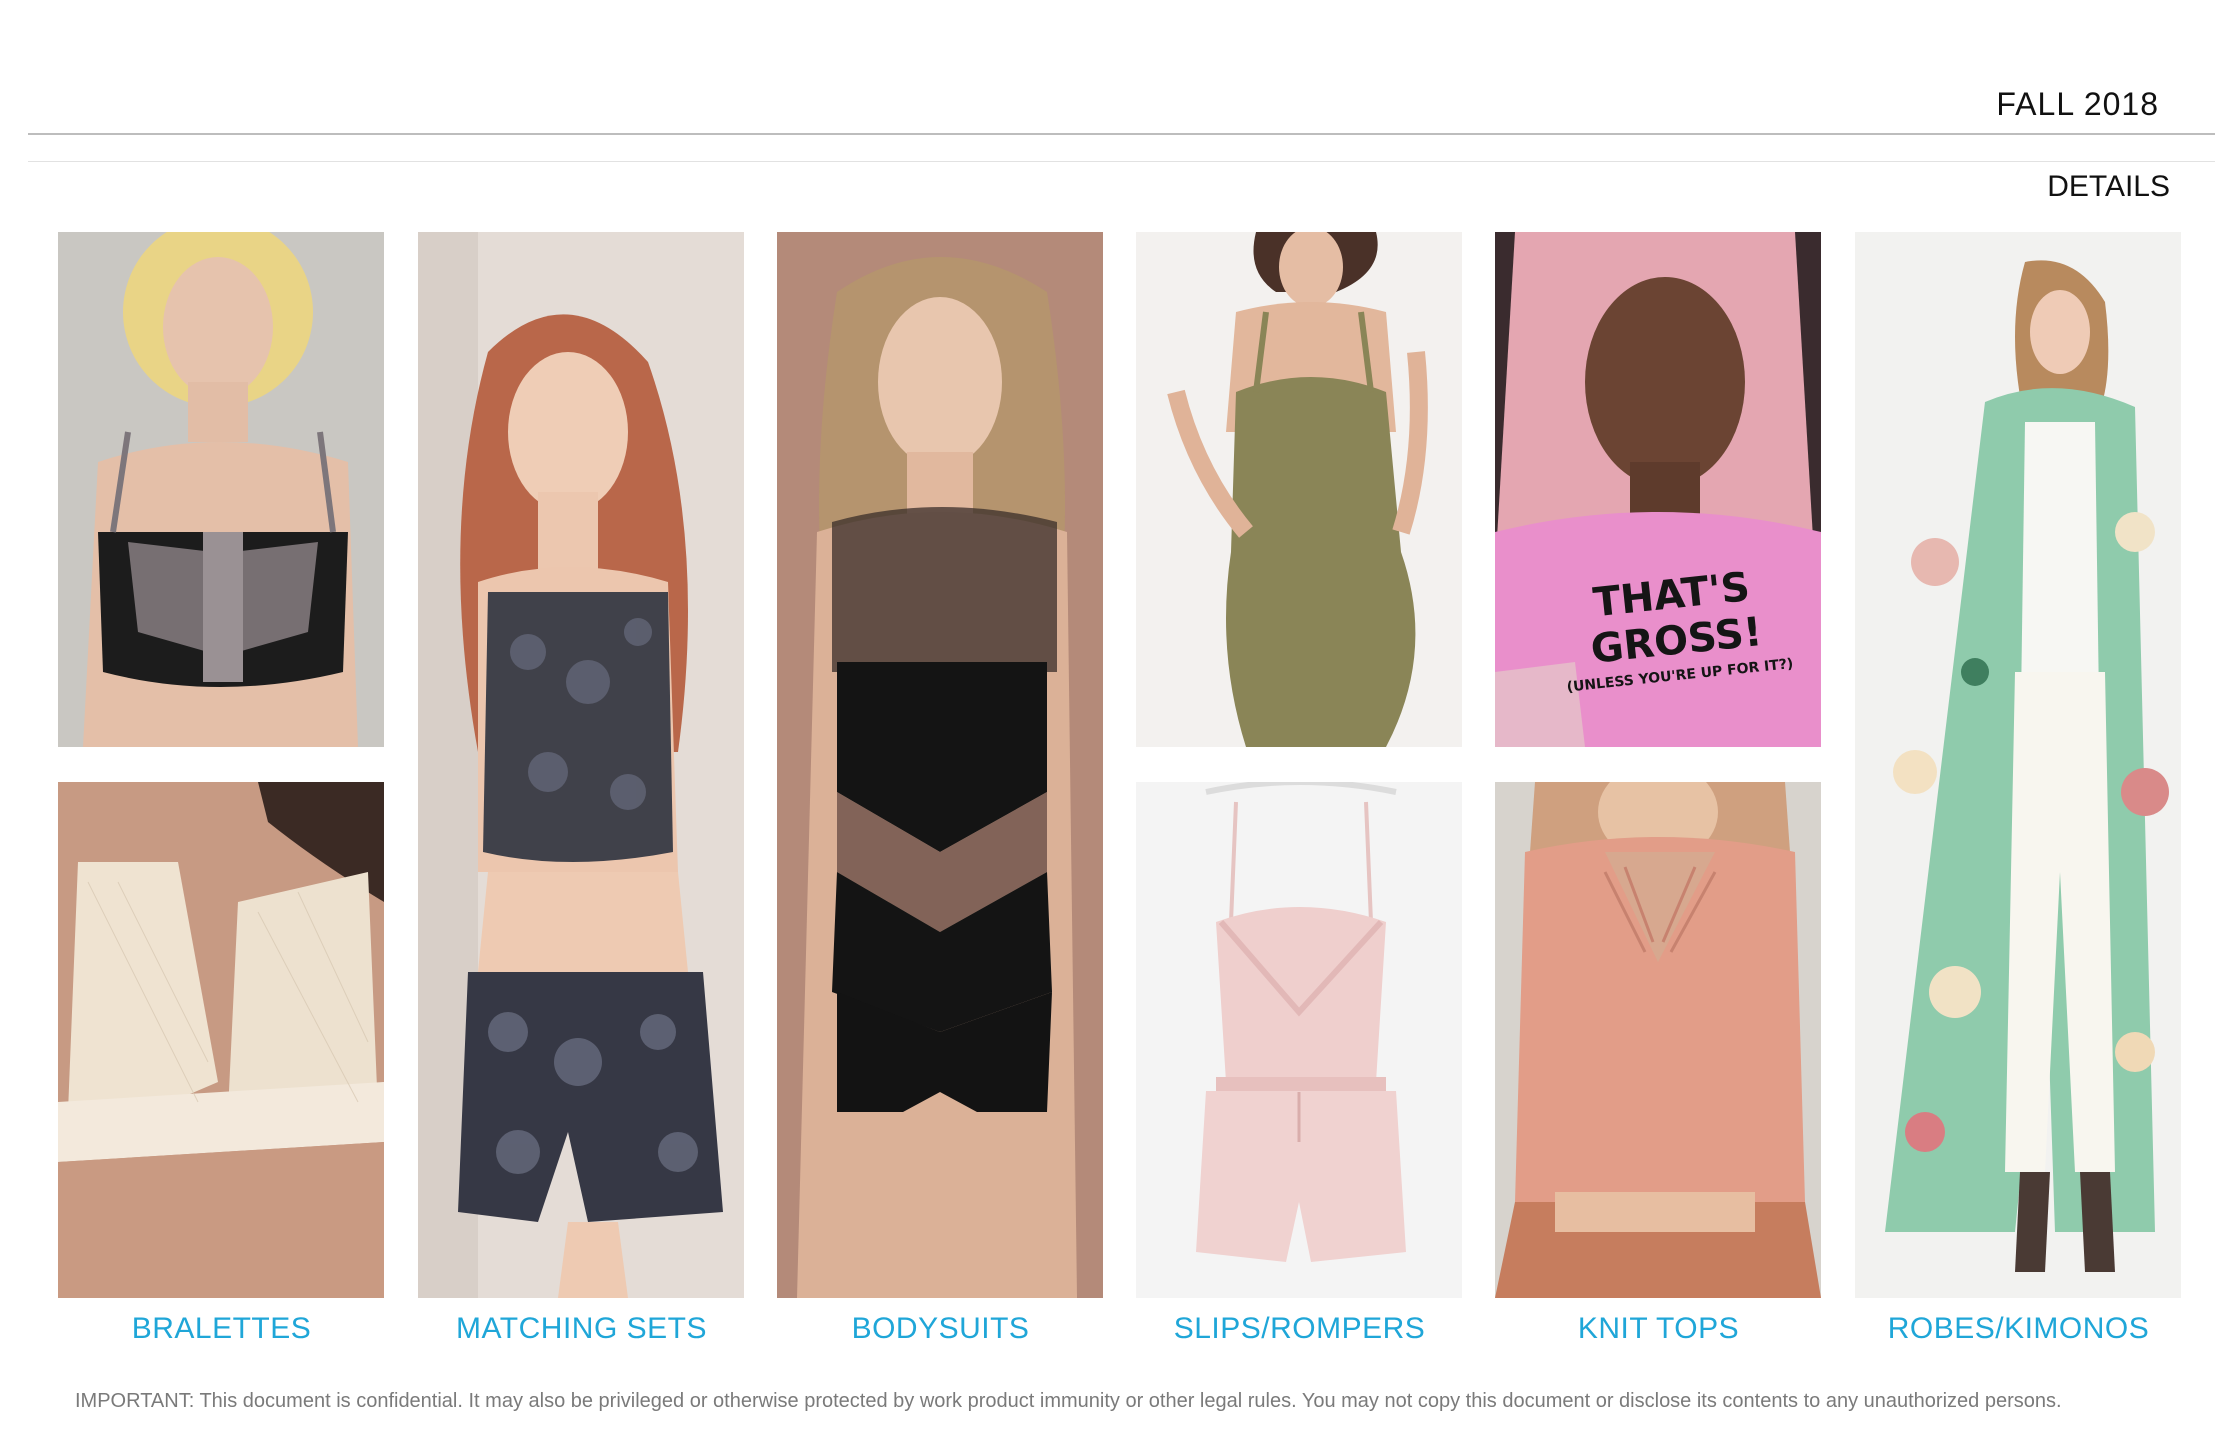 The image size is (2227, 1441). What do you see at coordinates (1658, 1040) in the screenshot?
I see `knit-top-photo` at bounding box center [1658, 1040].